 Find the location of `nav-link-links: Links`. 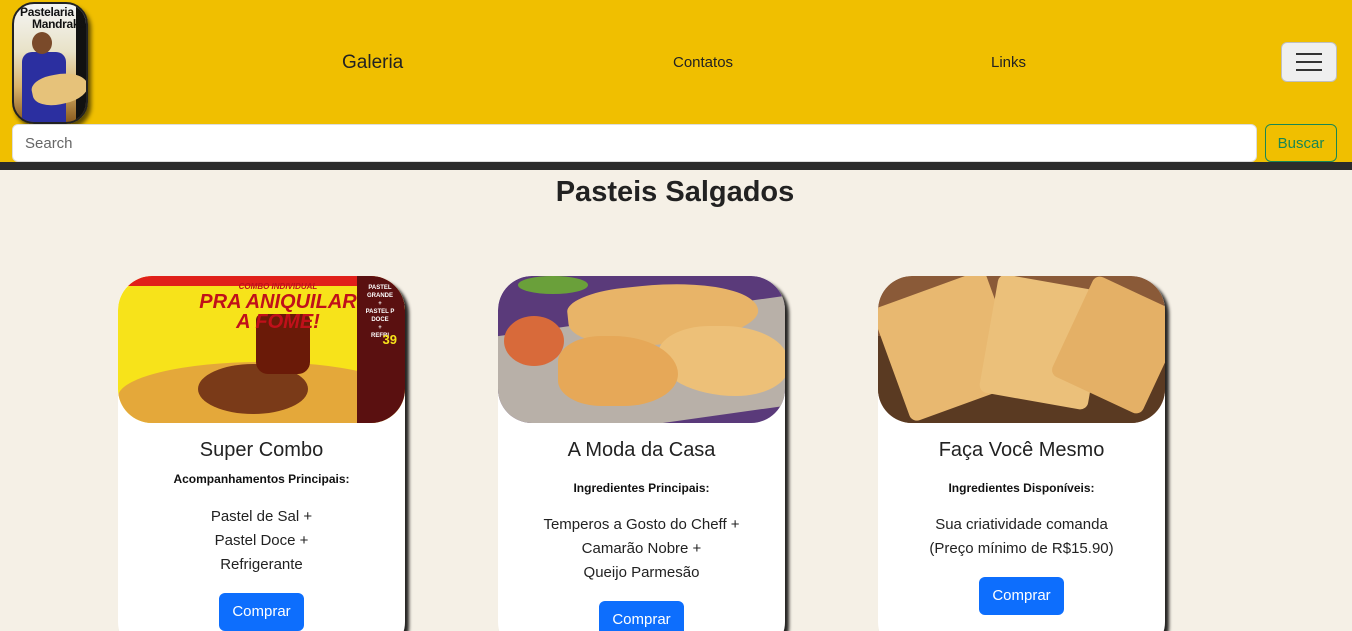

nav-link-links: Links is located at coordinates (1008, 62).